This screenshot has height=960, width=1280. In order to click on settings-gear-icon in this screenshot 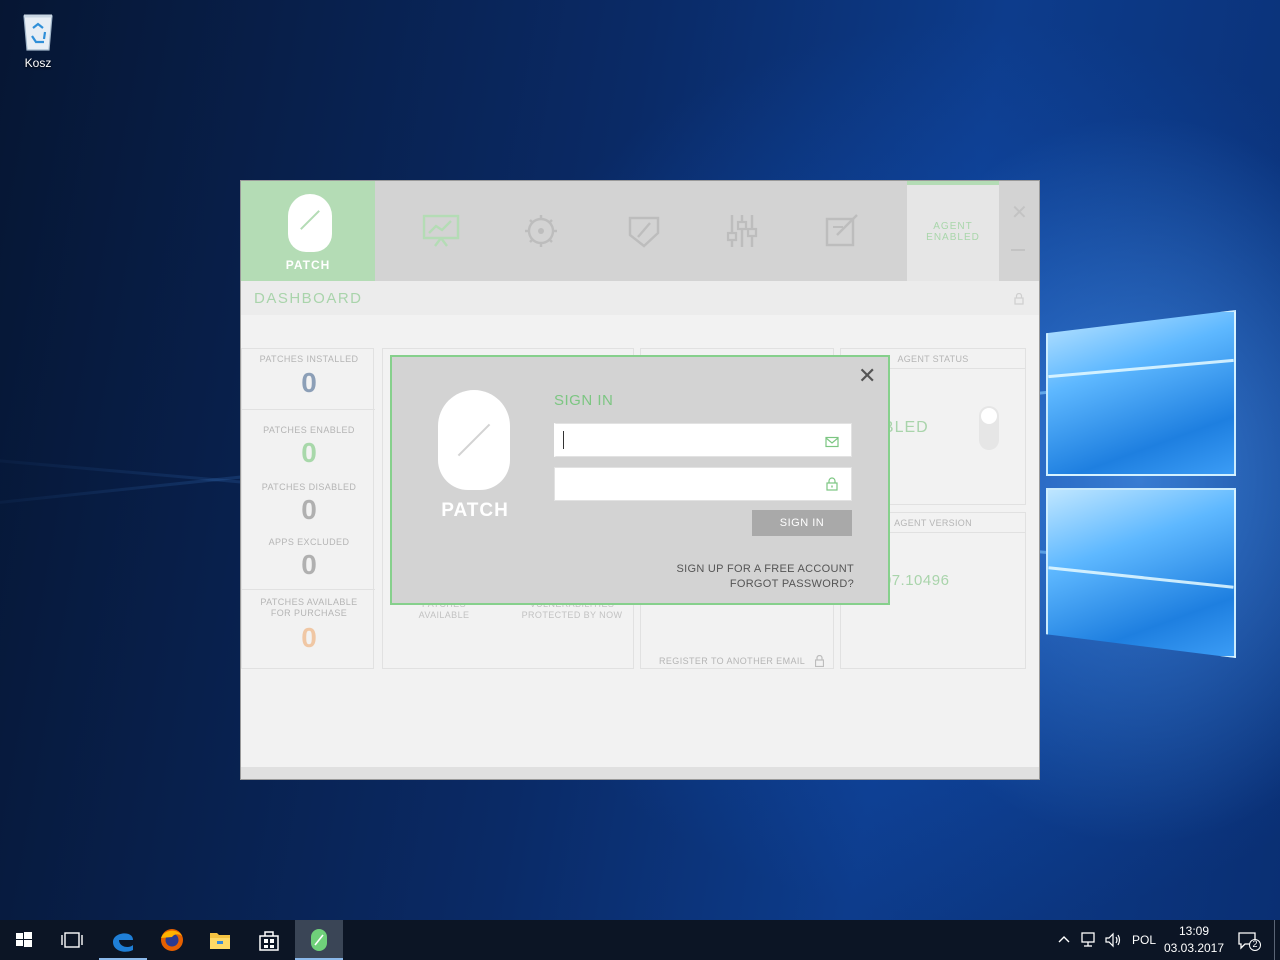, I will do `click(541, 231)`.